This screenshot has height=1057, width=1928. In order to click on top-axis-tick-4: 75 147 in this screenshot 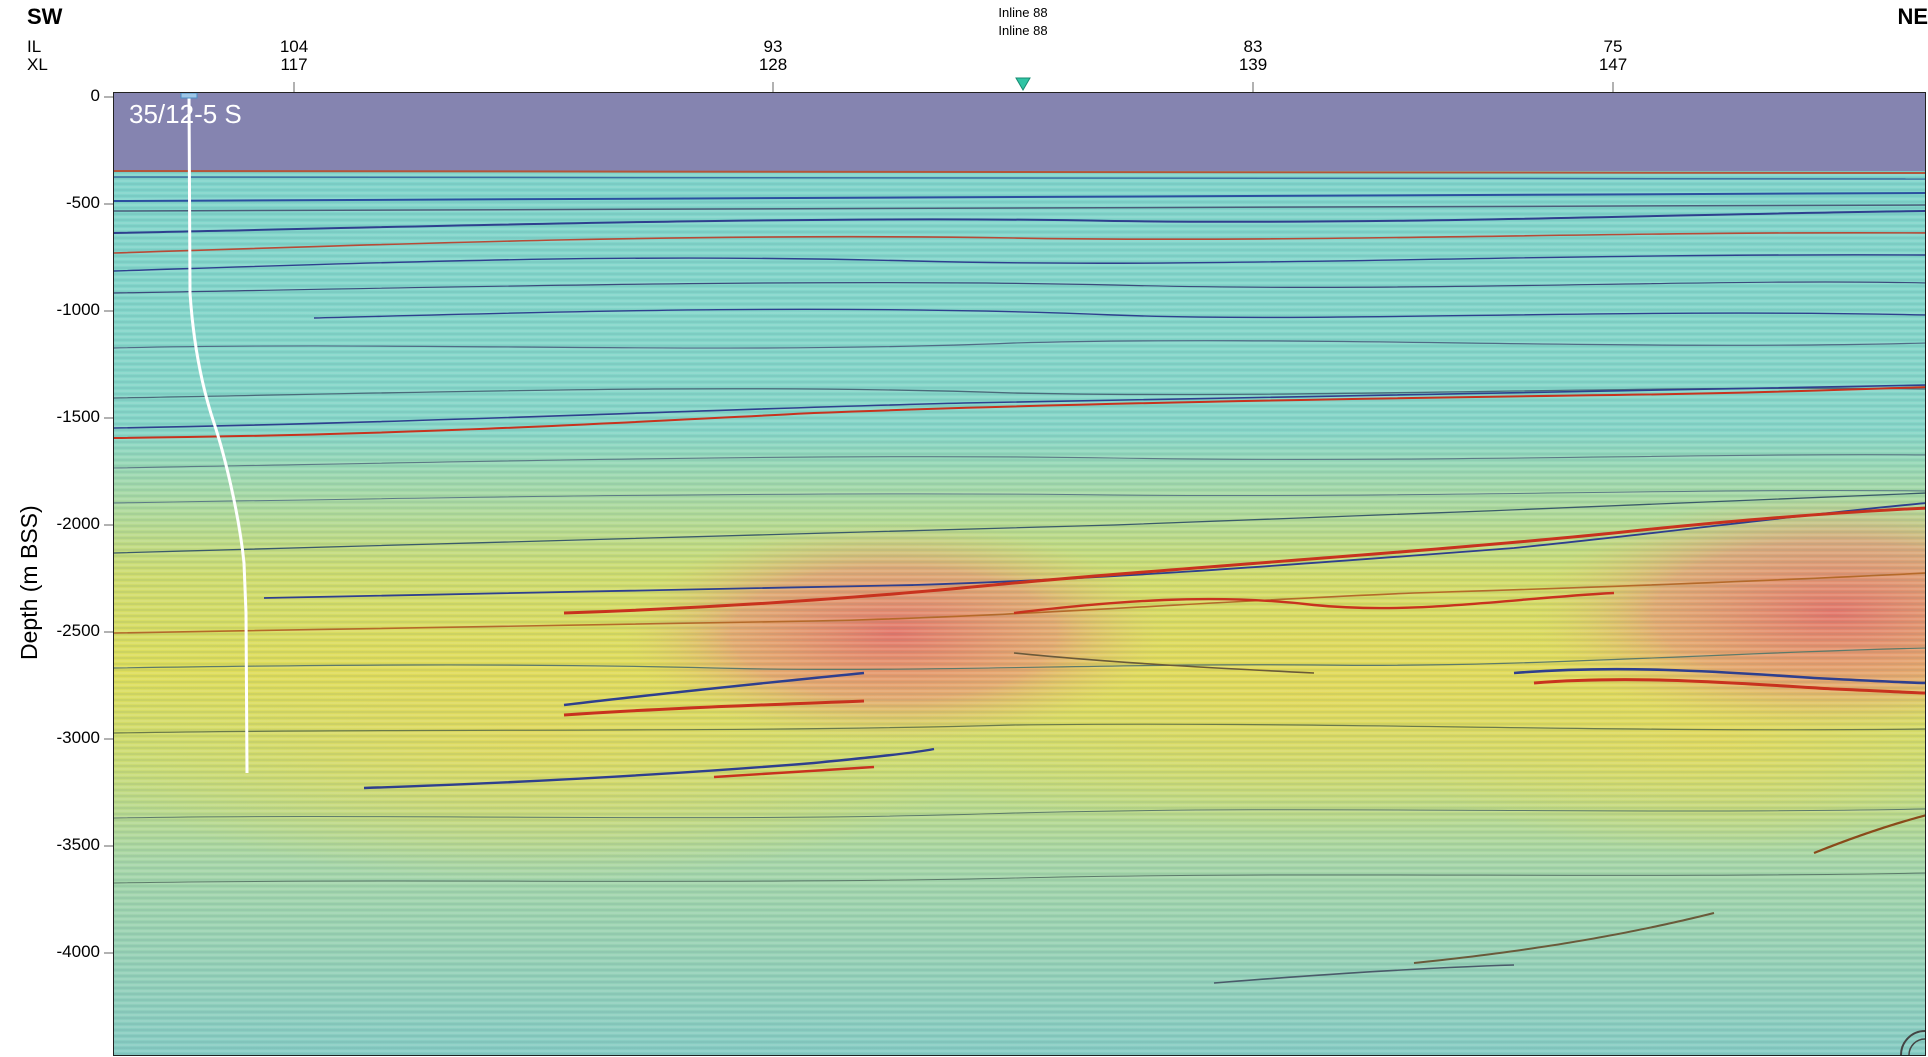, I will do `click(1621, 56)`.